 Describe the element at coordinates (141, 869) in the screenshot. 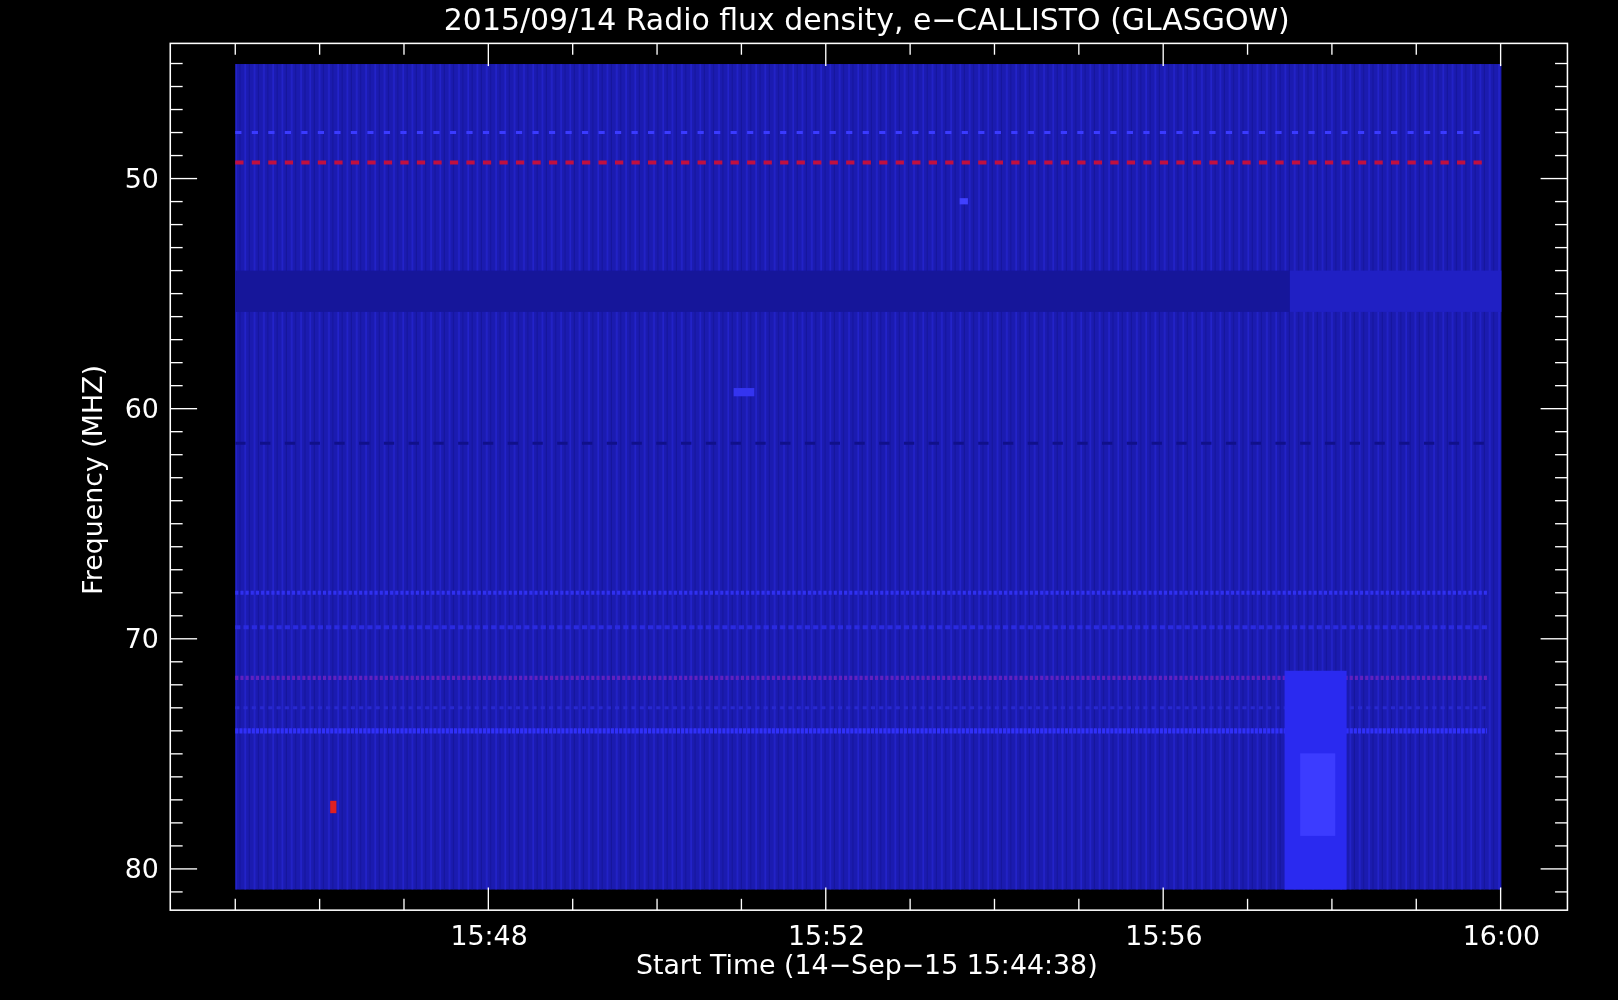

I see `tick-label: 80` at that location.